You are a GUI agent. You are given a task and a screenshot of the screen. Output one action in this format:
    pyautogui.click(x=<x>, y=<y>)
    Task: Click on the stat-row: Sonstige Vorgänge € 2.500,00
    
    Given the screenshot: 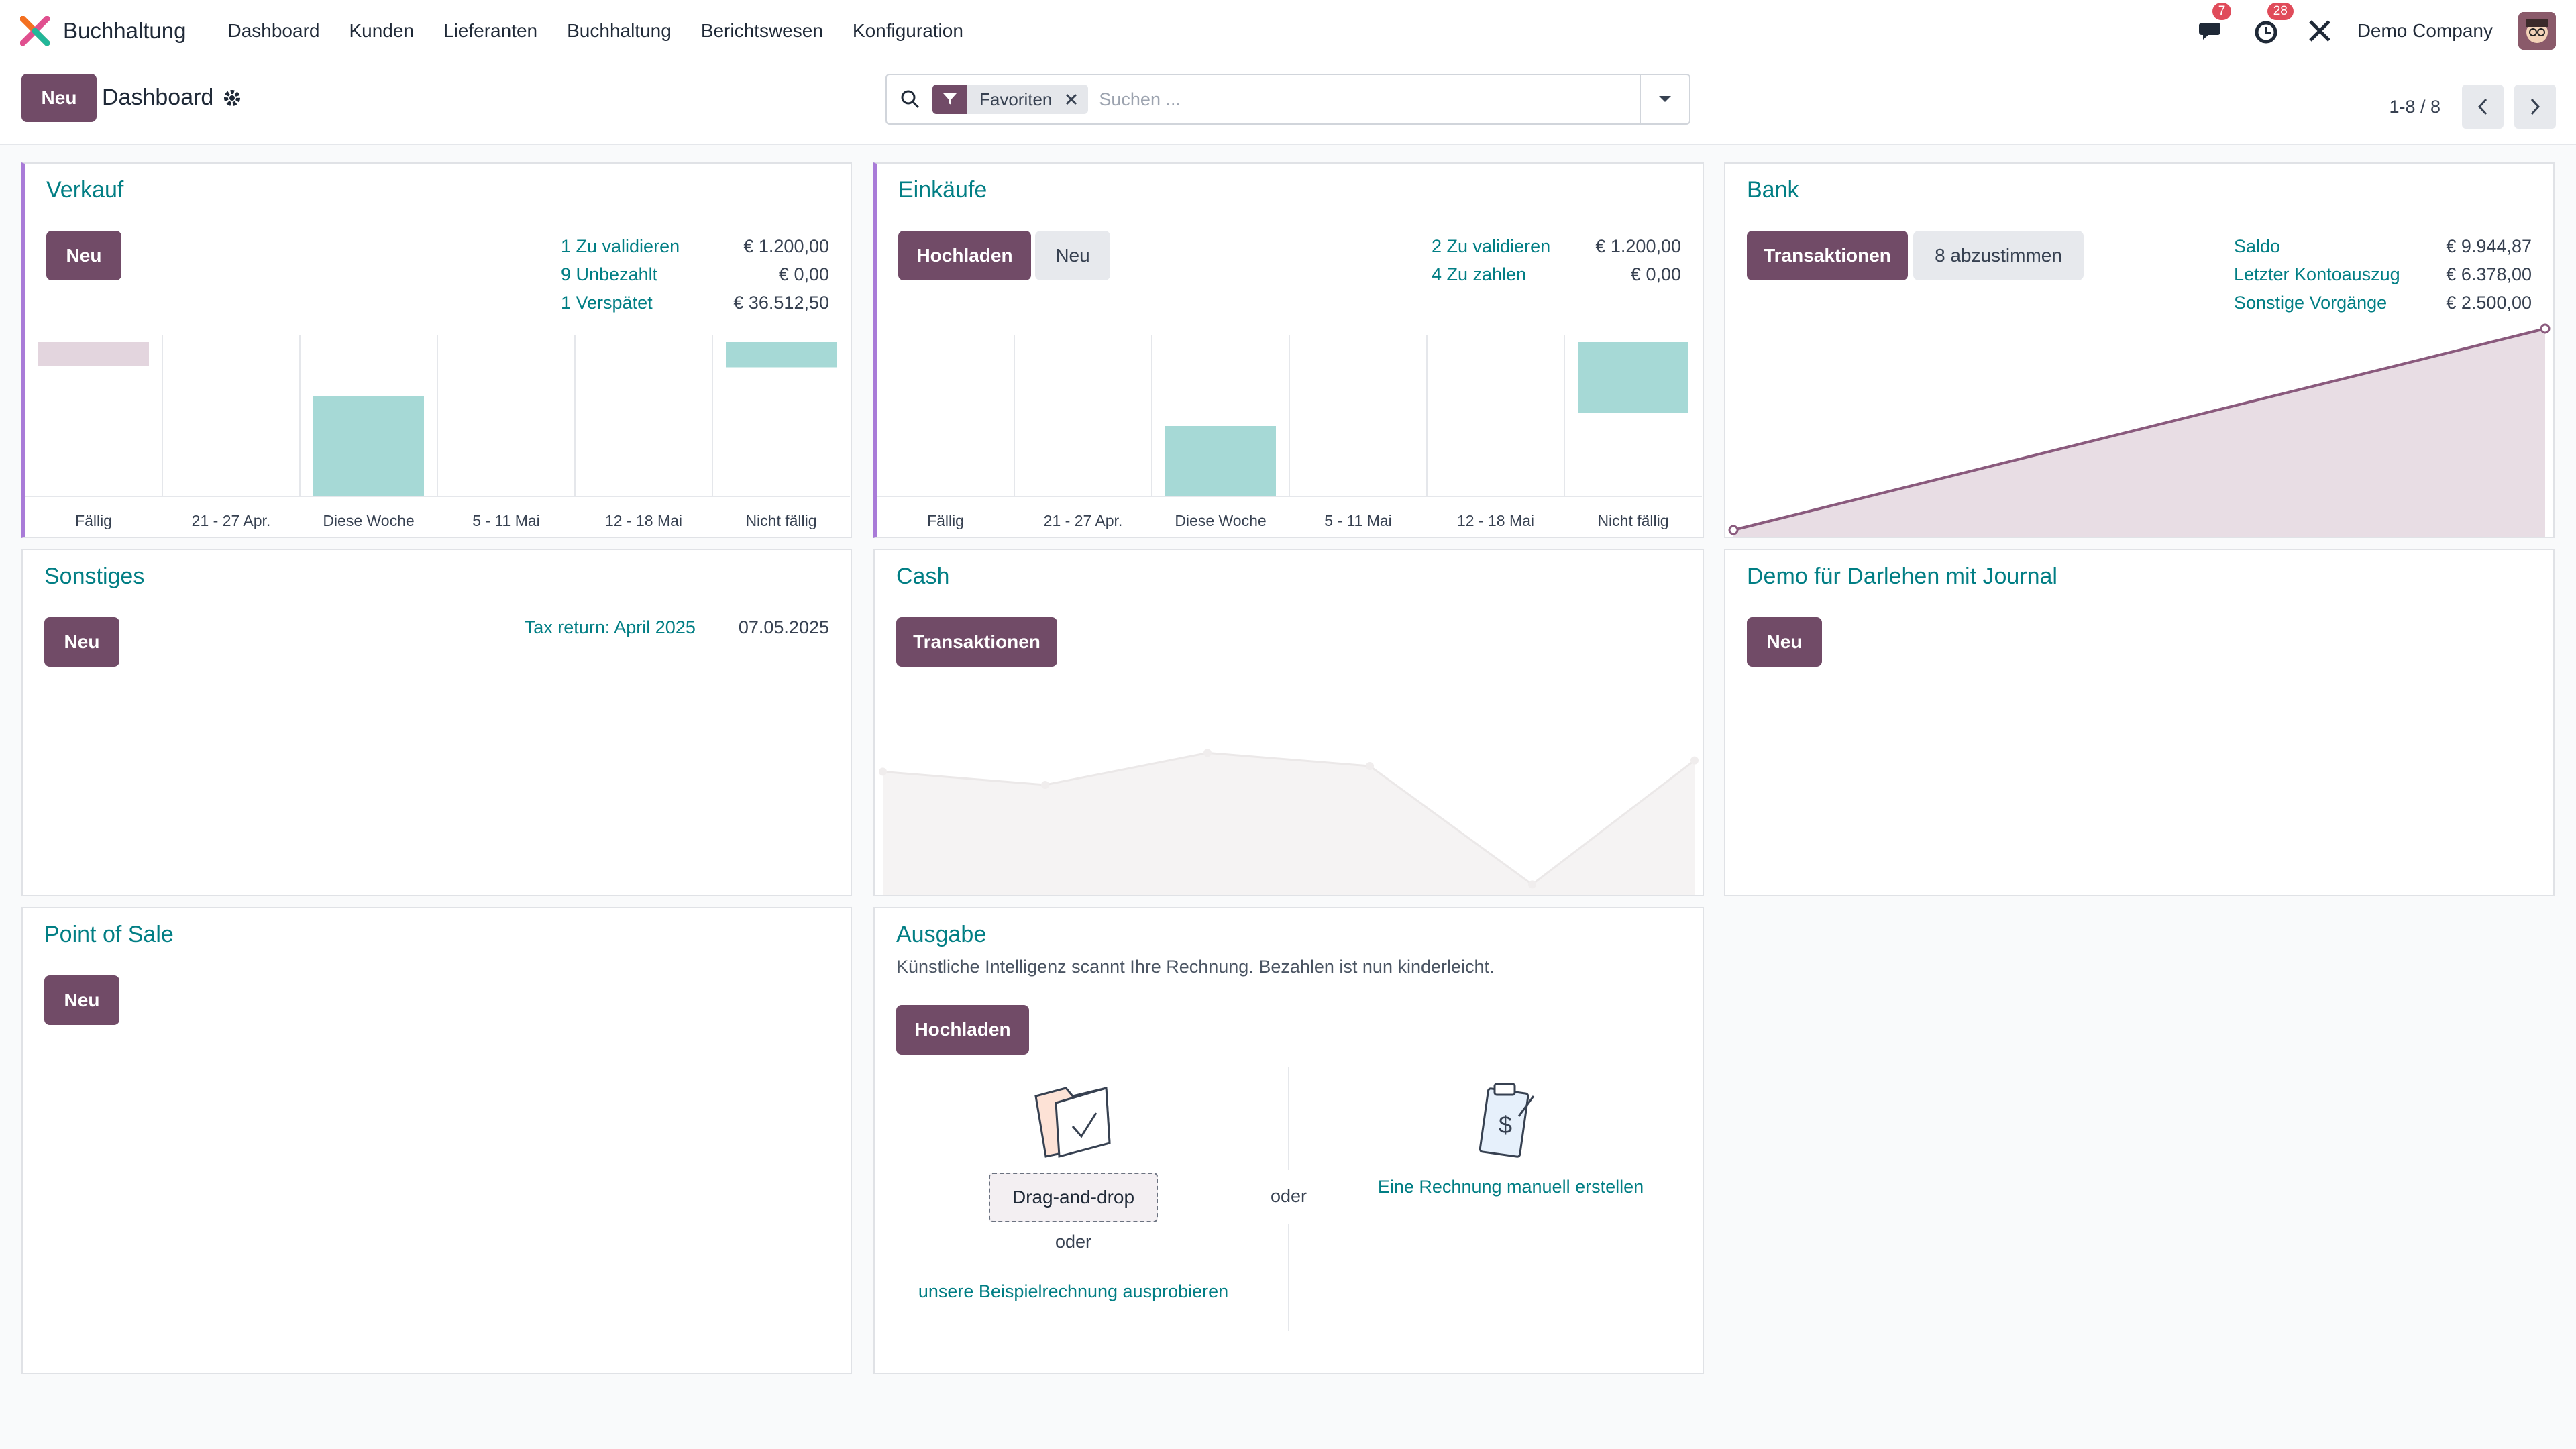 What is the action you would take?
    pyautogui.click(x=2383, y=302)
    